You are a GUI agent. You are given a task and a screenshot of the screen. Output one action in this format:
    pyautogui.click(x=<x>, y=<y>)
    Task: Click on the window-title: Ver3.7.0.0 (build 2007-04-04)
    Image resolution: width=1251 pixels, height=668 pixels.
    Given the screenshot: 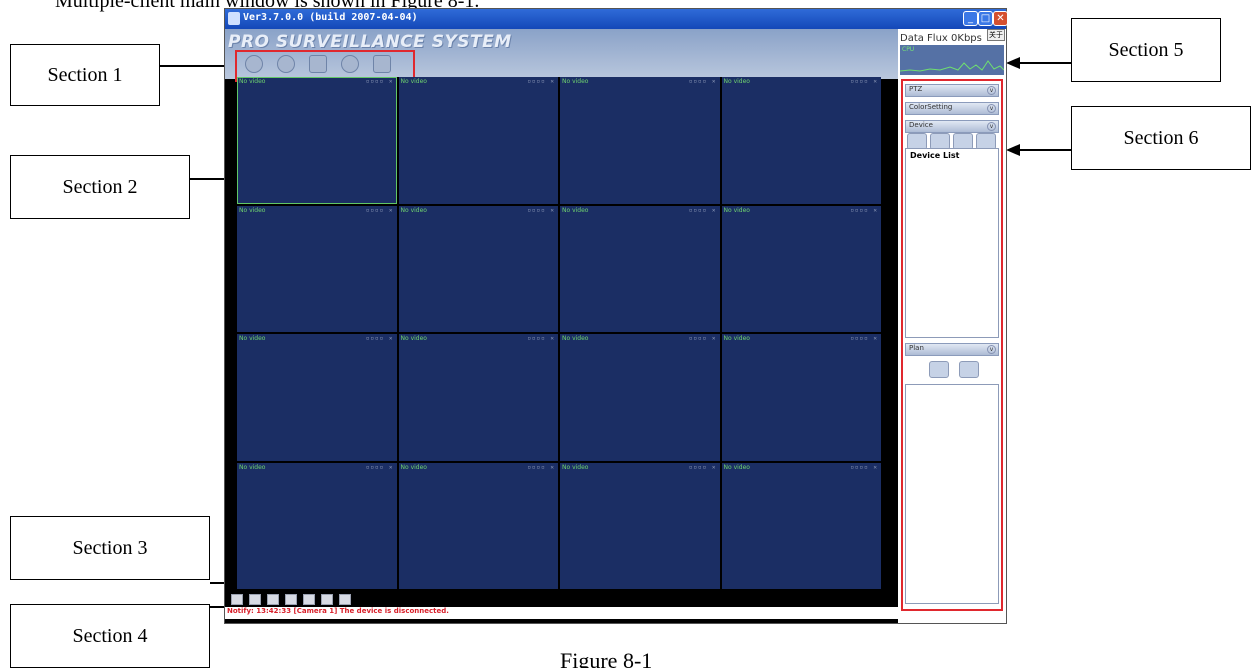 What is the action you would take?
    pyautogui.click(x=330, y=17)
    